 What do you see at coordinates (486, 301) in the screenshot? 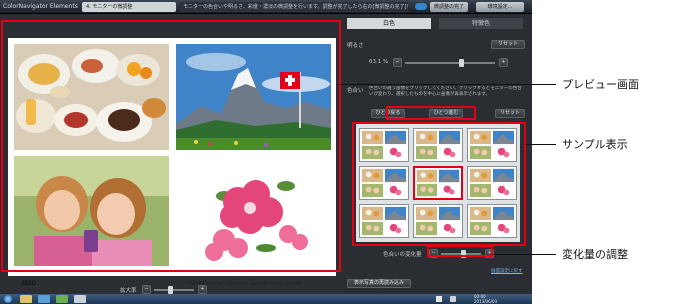
I see `clock-date: 2013/06/03` at bounding box center [486, 301].